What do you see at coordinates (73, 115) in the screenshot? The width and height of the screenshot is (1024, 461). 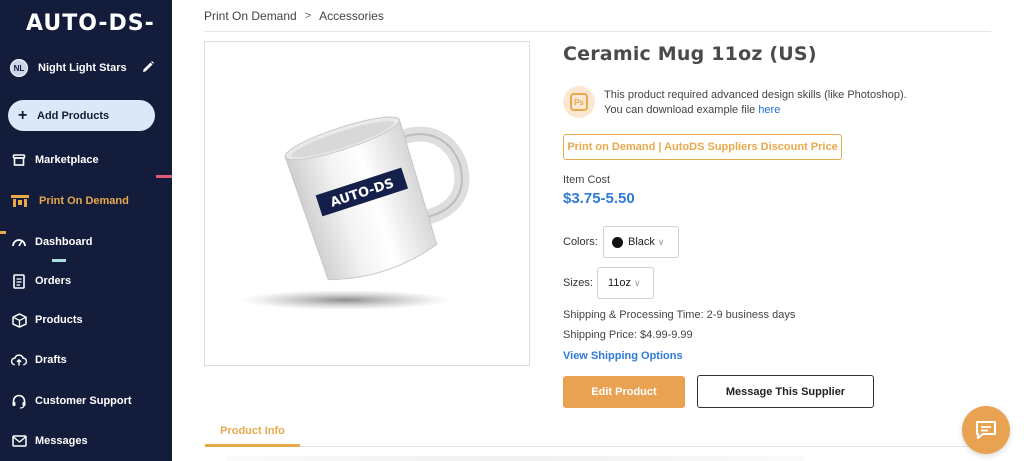 I see `add-products-label: Add Products` at bounding box center [73, 115].